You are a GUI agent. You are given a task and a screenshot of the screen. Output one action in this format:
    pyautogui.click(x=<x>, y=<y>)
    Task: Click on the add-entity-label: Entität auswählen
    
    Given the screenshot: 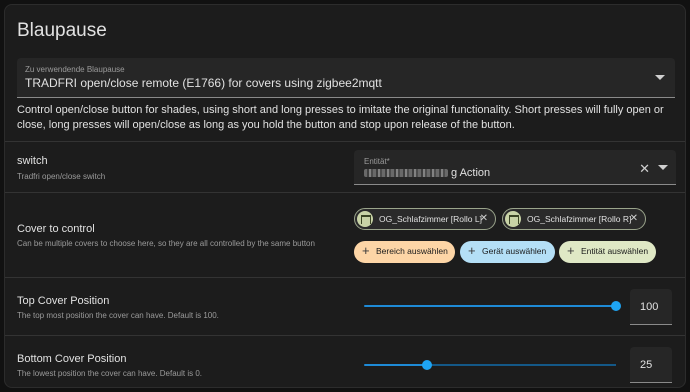 What is the action you would take?
    pyautogui.click(x=615, y=251)
    